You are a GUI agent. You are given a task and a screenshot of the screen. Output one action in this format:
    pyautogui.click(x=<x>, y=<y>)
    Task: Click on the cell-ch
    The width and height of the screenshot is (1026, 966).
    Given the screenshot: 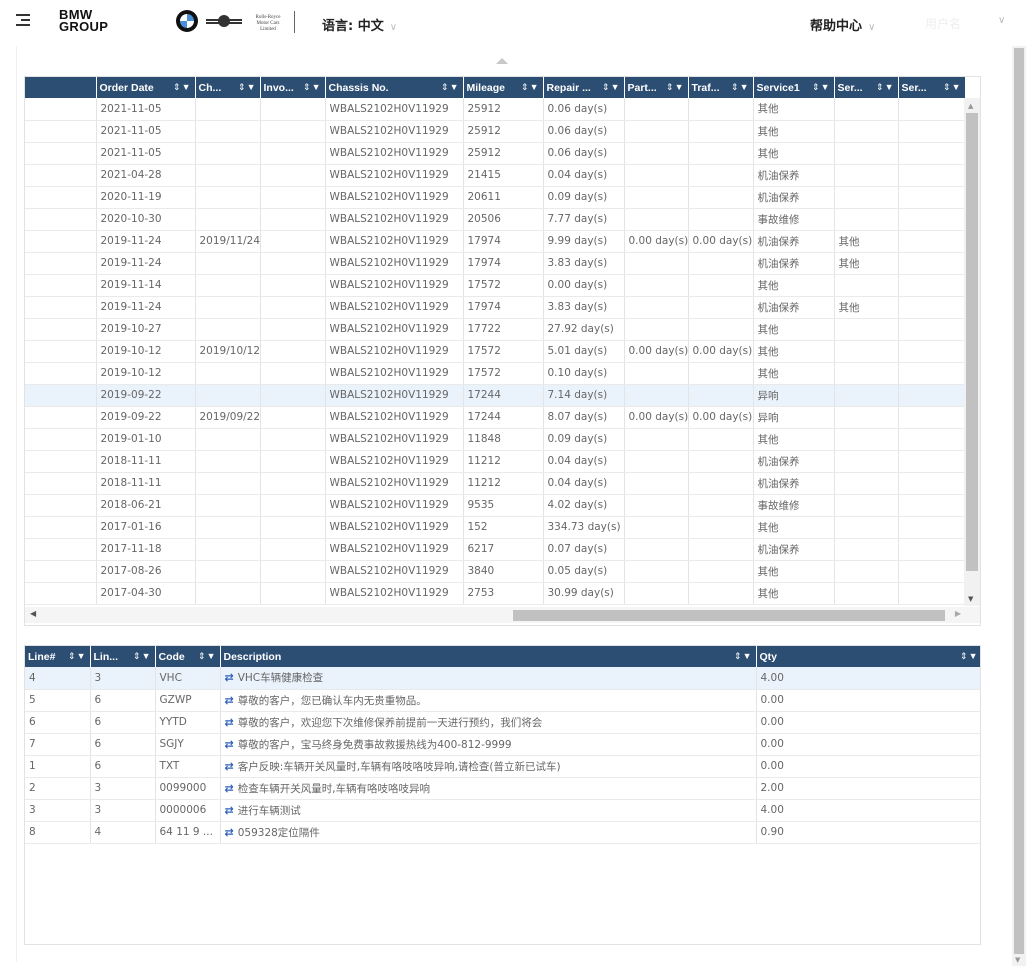 What is the action you would take?
    pyautogui.click(x=228, y=197)
    